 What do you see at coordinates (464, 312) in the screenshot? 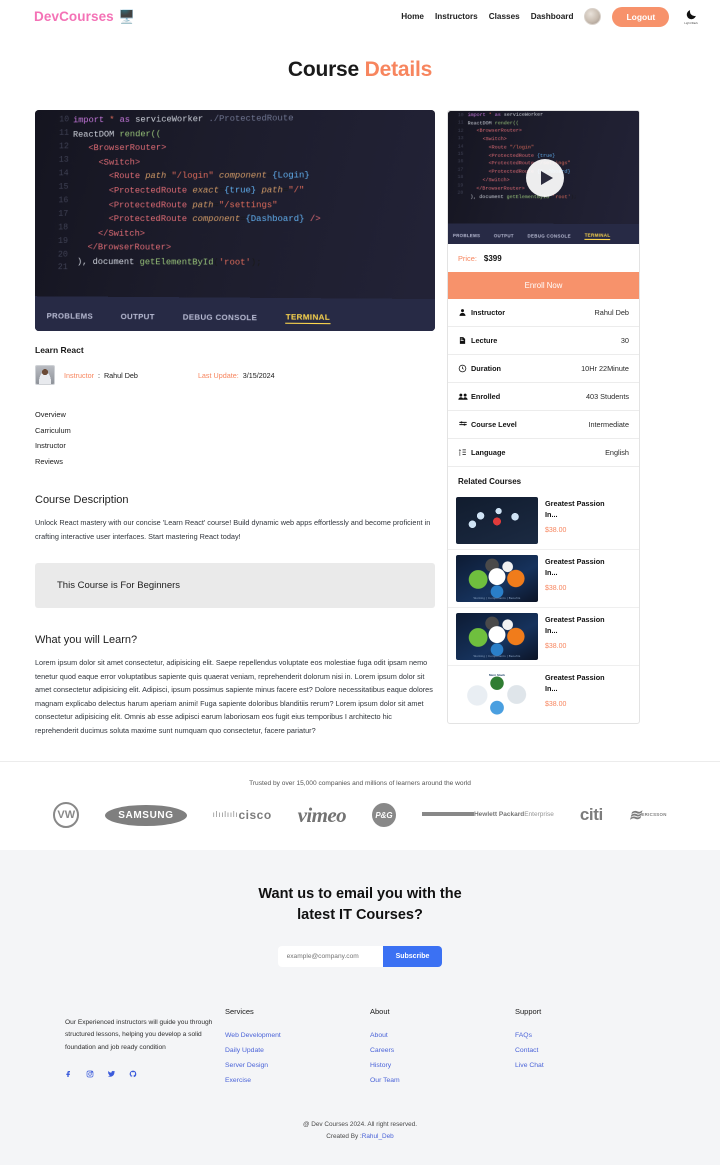
I see `user-icon` at bounding box center [464, 312].